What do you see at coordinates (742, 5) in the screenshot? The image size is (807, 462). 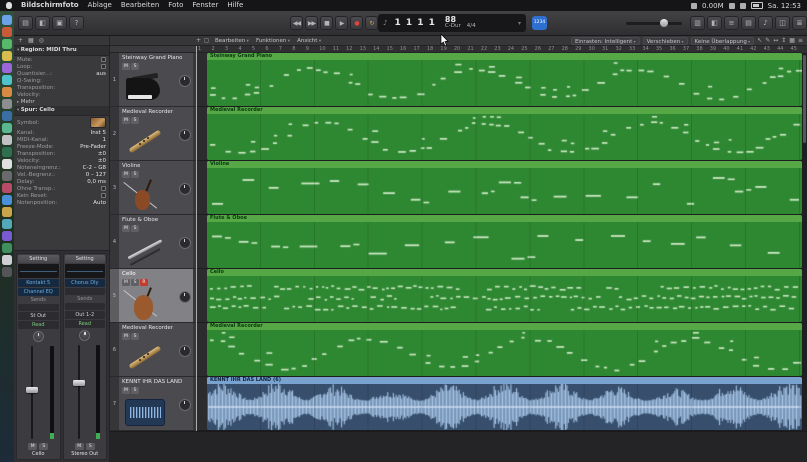 I see `status-wifi-icon` at bounding box center [742, 5].